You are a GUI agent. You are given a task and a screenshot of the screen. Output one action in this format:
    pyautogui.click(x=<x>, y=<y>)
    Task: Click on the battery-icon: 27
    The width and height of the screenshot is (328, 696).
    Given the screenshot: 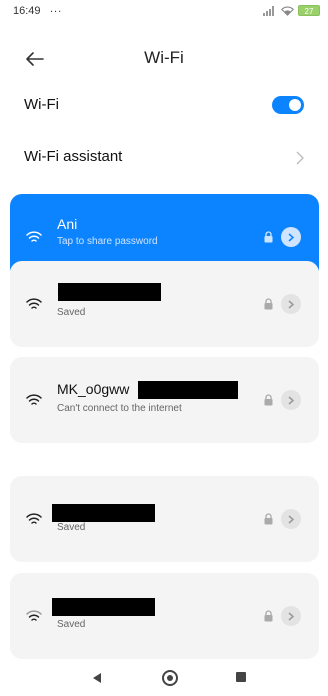 What is the action you would take?
    pyautogui.click(x=309, y=10)
    